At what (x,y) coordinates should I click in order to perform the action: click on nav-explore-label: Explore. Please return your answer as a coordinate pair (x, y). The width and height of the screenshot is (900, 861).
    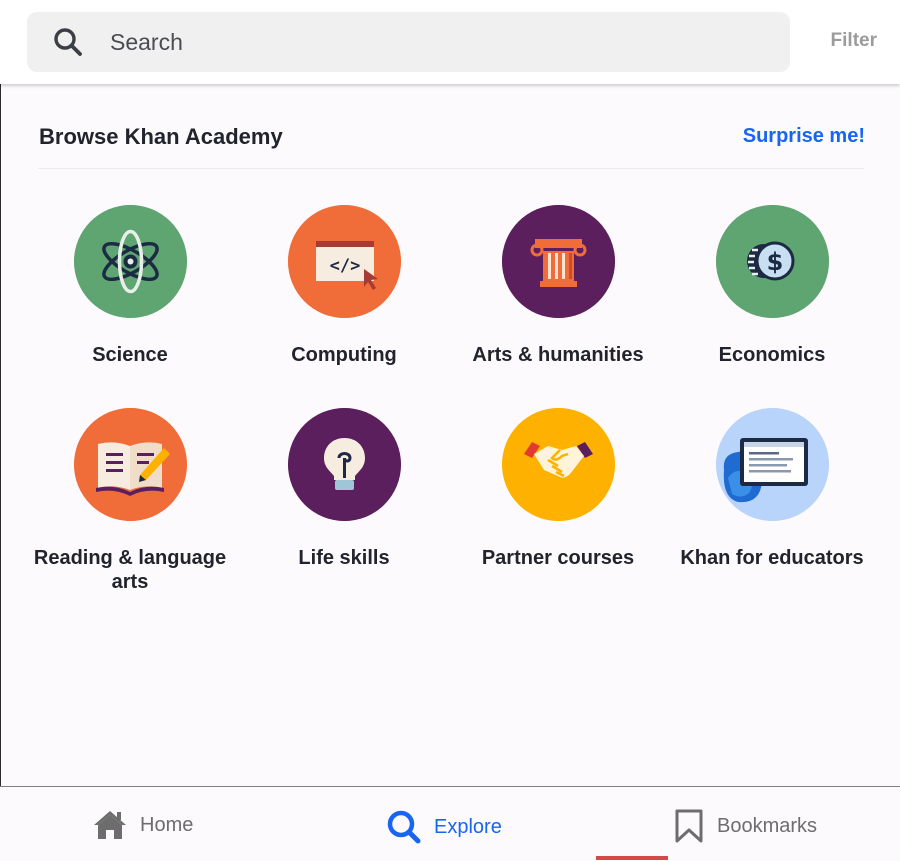
    Looking at the image, I should click on (468, 826).